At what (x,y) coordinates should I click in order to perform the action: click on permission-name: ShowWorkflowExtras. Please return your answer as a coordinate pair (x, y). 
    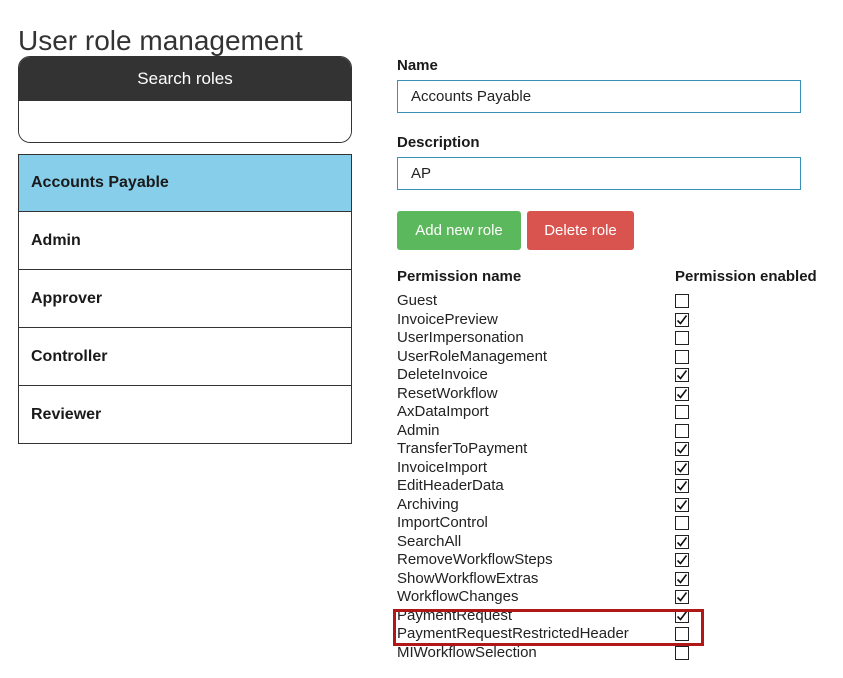
    Looking at the image, I should click on (468, 578).